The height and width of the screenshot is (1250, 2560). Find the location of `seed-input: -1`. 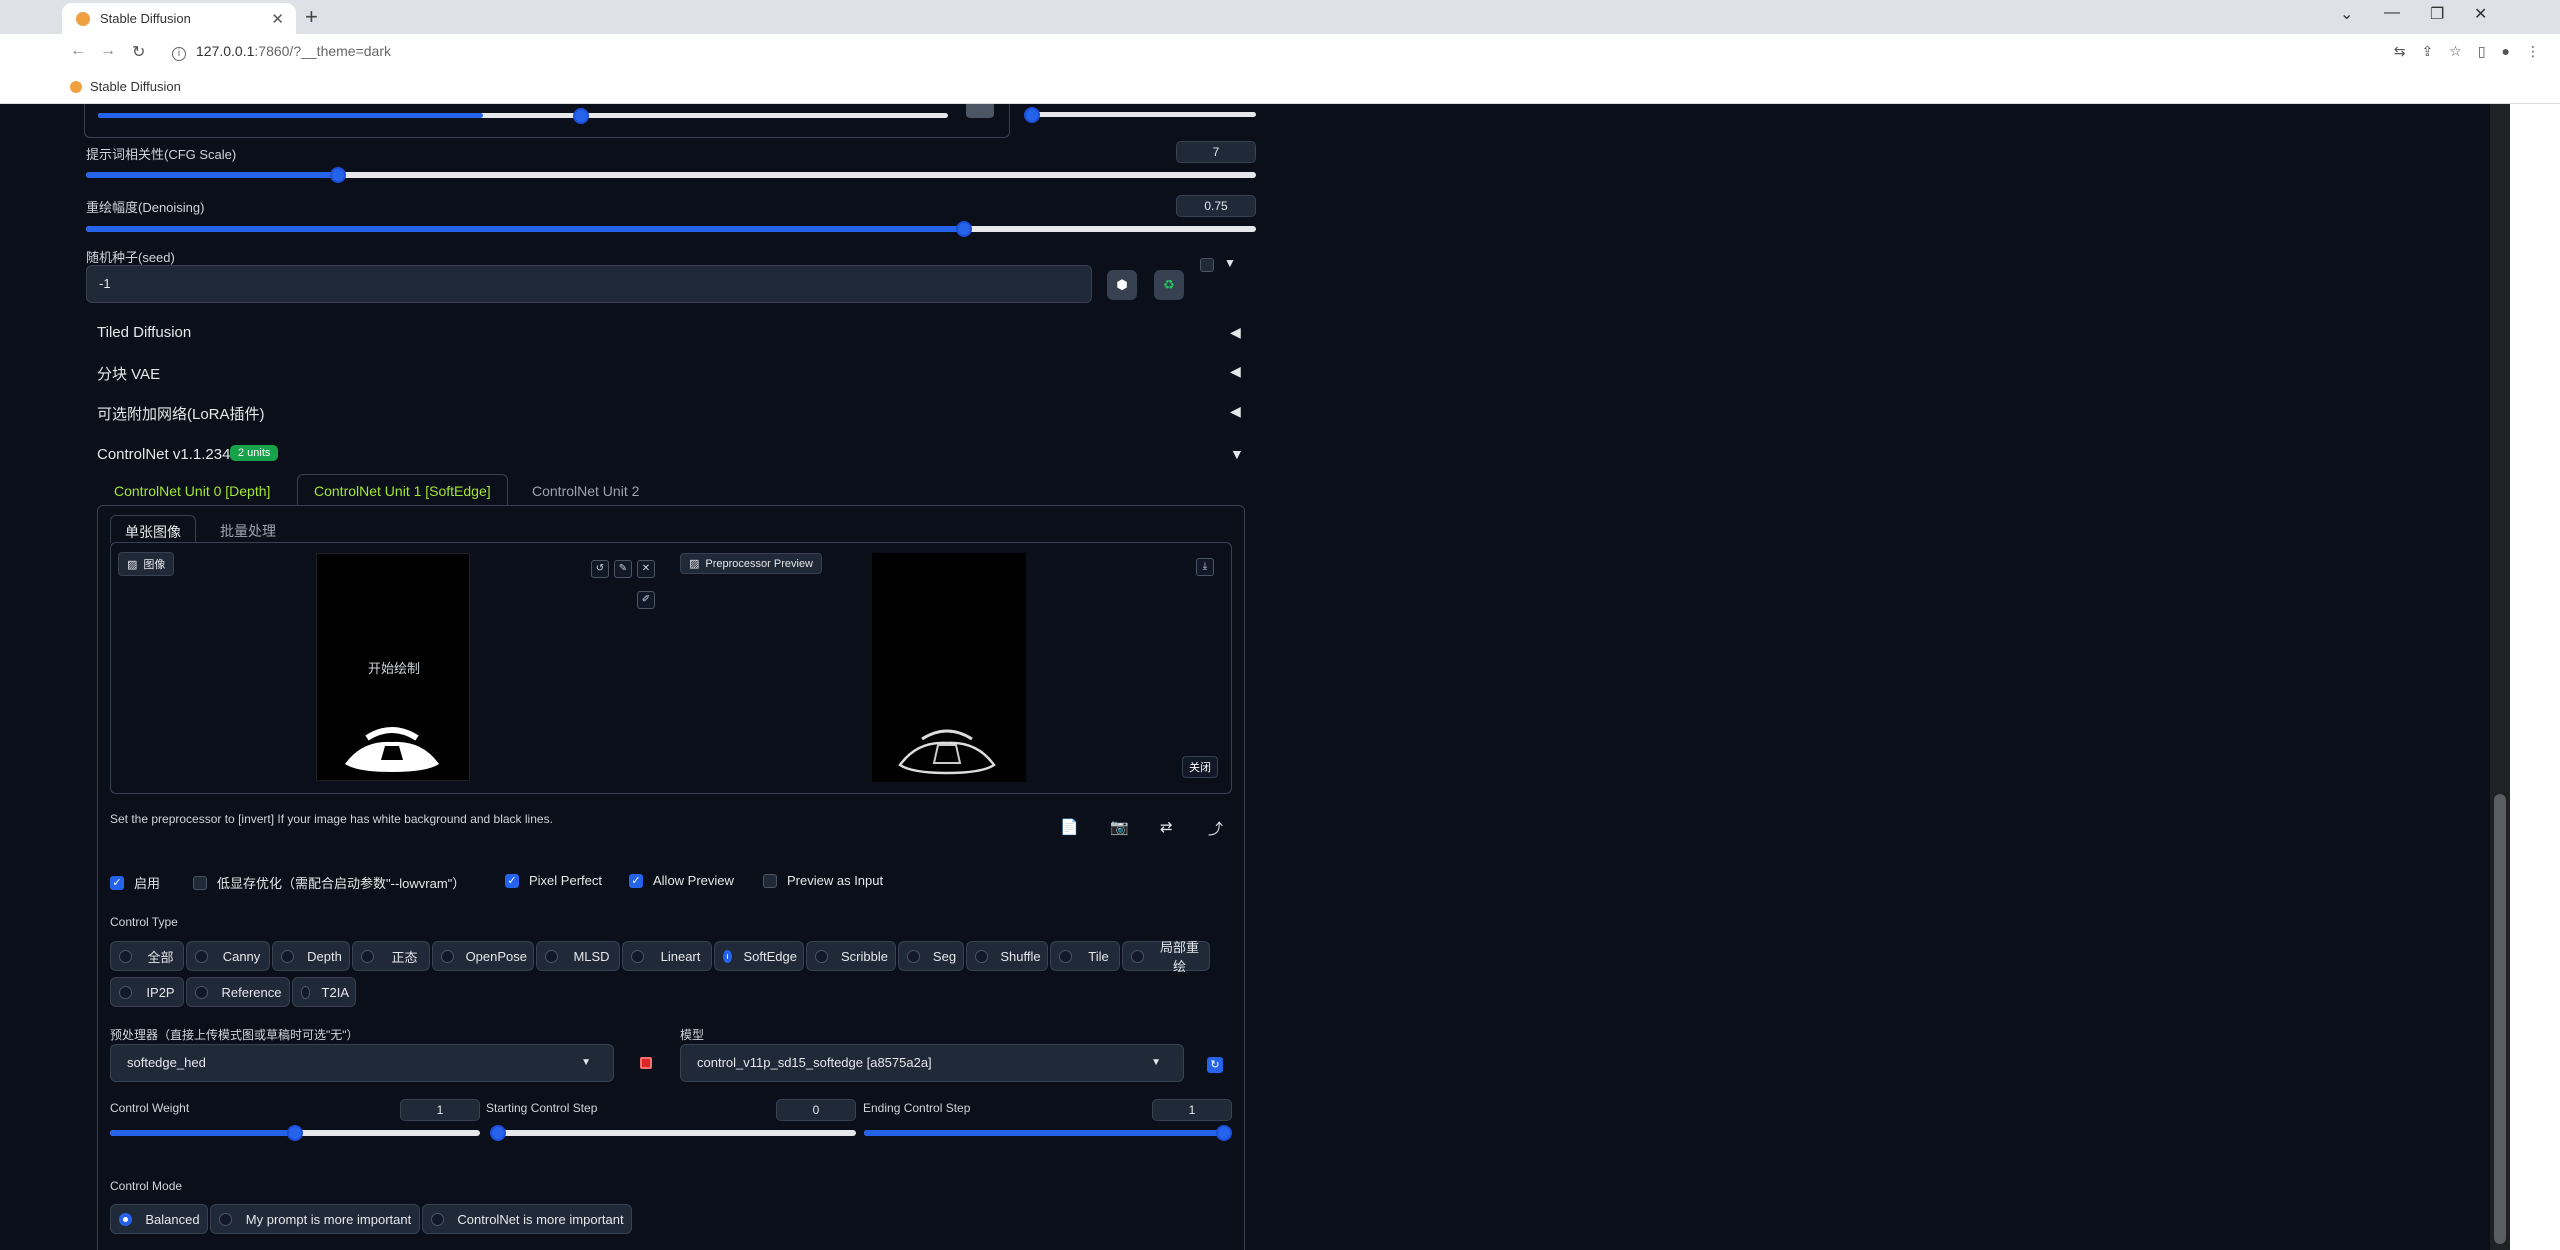

seed-input: -1 is located at coordinates (589, 284).